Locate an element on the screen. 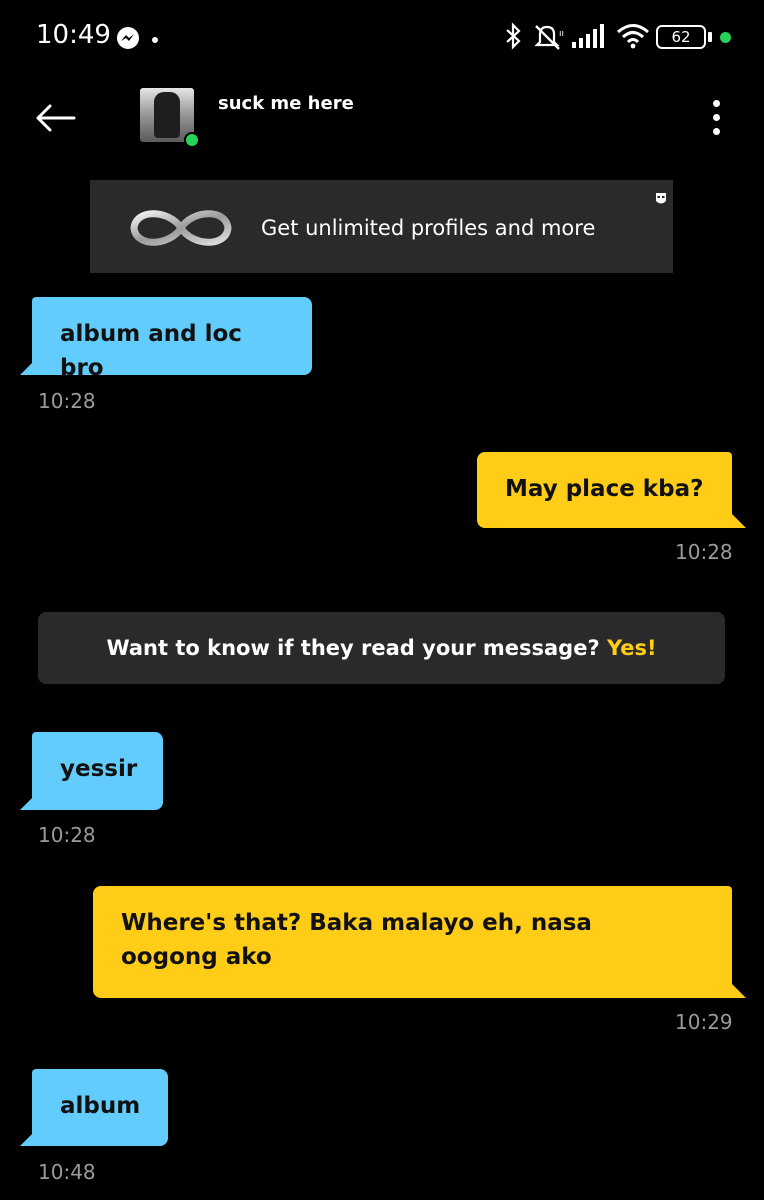  message-time: 10:29 is located at coordinates (704, 1022).